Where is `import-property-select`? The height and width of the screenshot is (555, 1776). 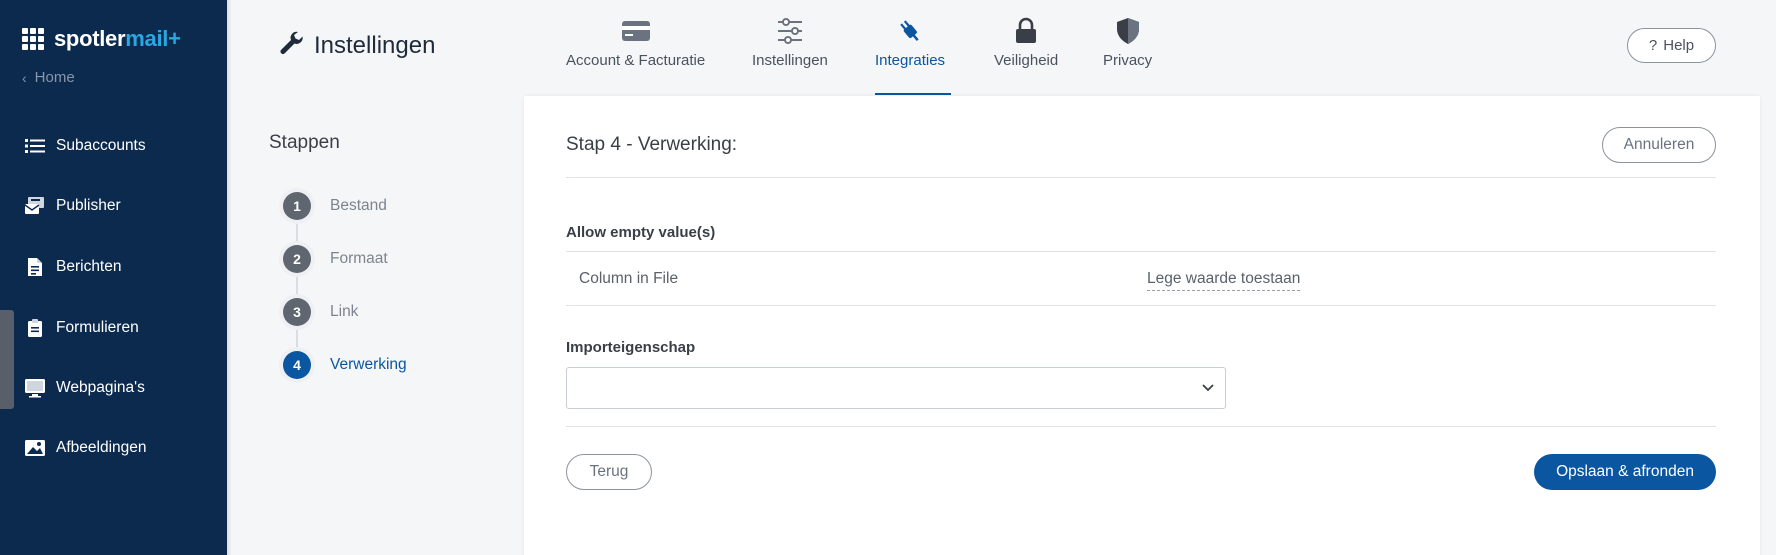
import-property-select is located at coordinates (896, 388).